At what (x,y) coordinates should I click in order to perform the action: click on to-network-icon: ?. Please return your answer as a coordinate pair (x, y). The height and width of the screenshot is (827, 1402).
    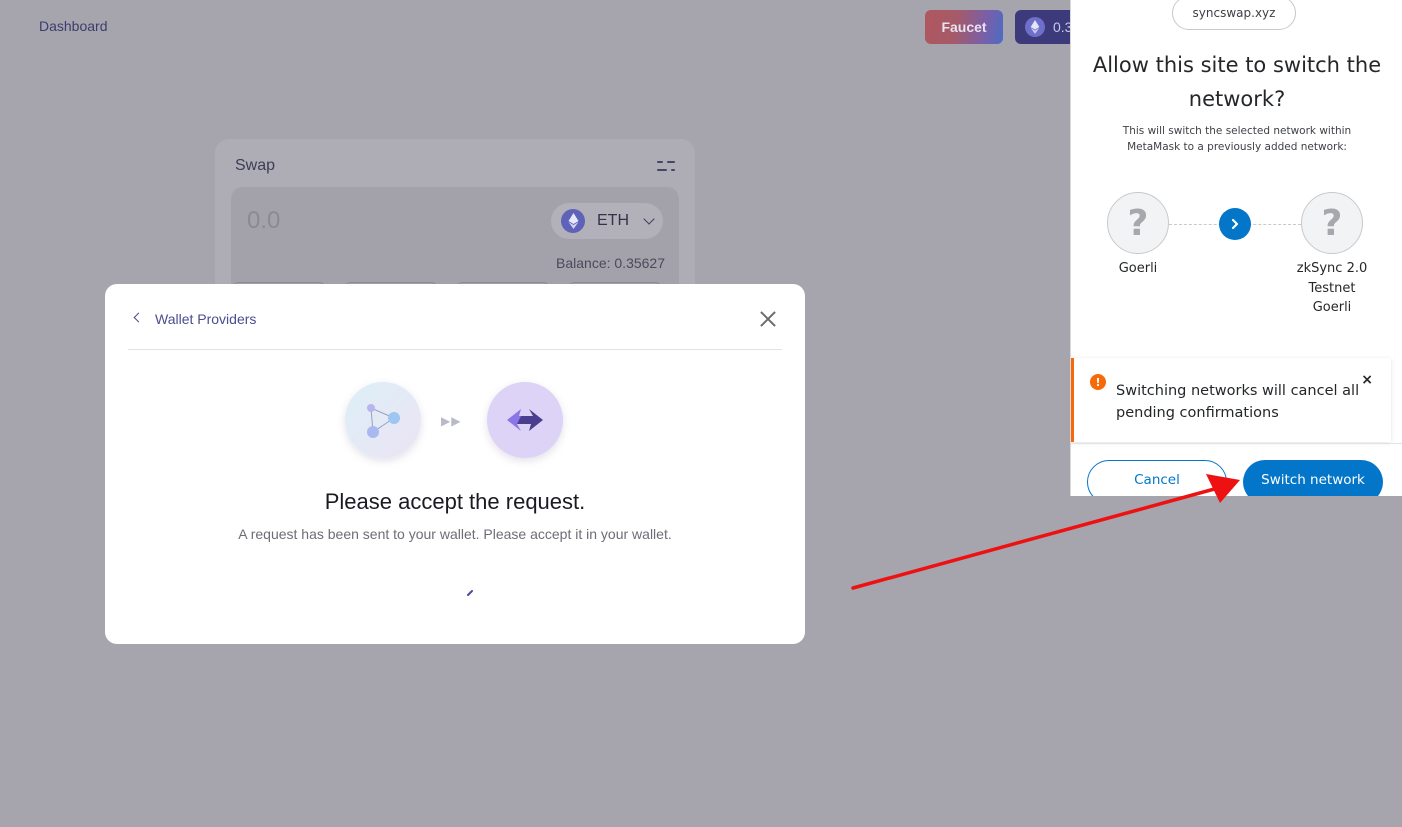
    Looking at the image, I should click on (1332, 223).